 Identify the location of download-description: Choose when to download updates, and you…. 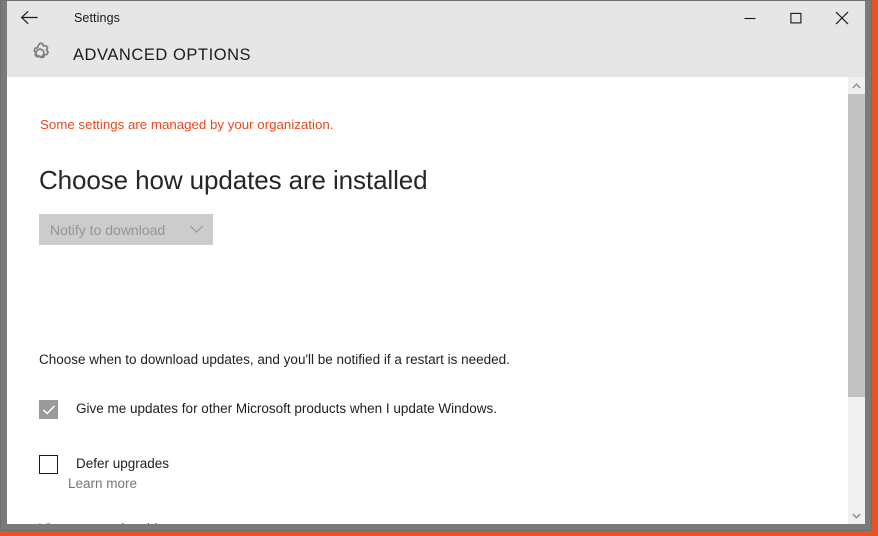
(274, 359).